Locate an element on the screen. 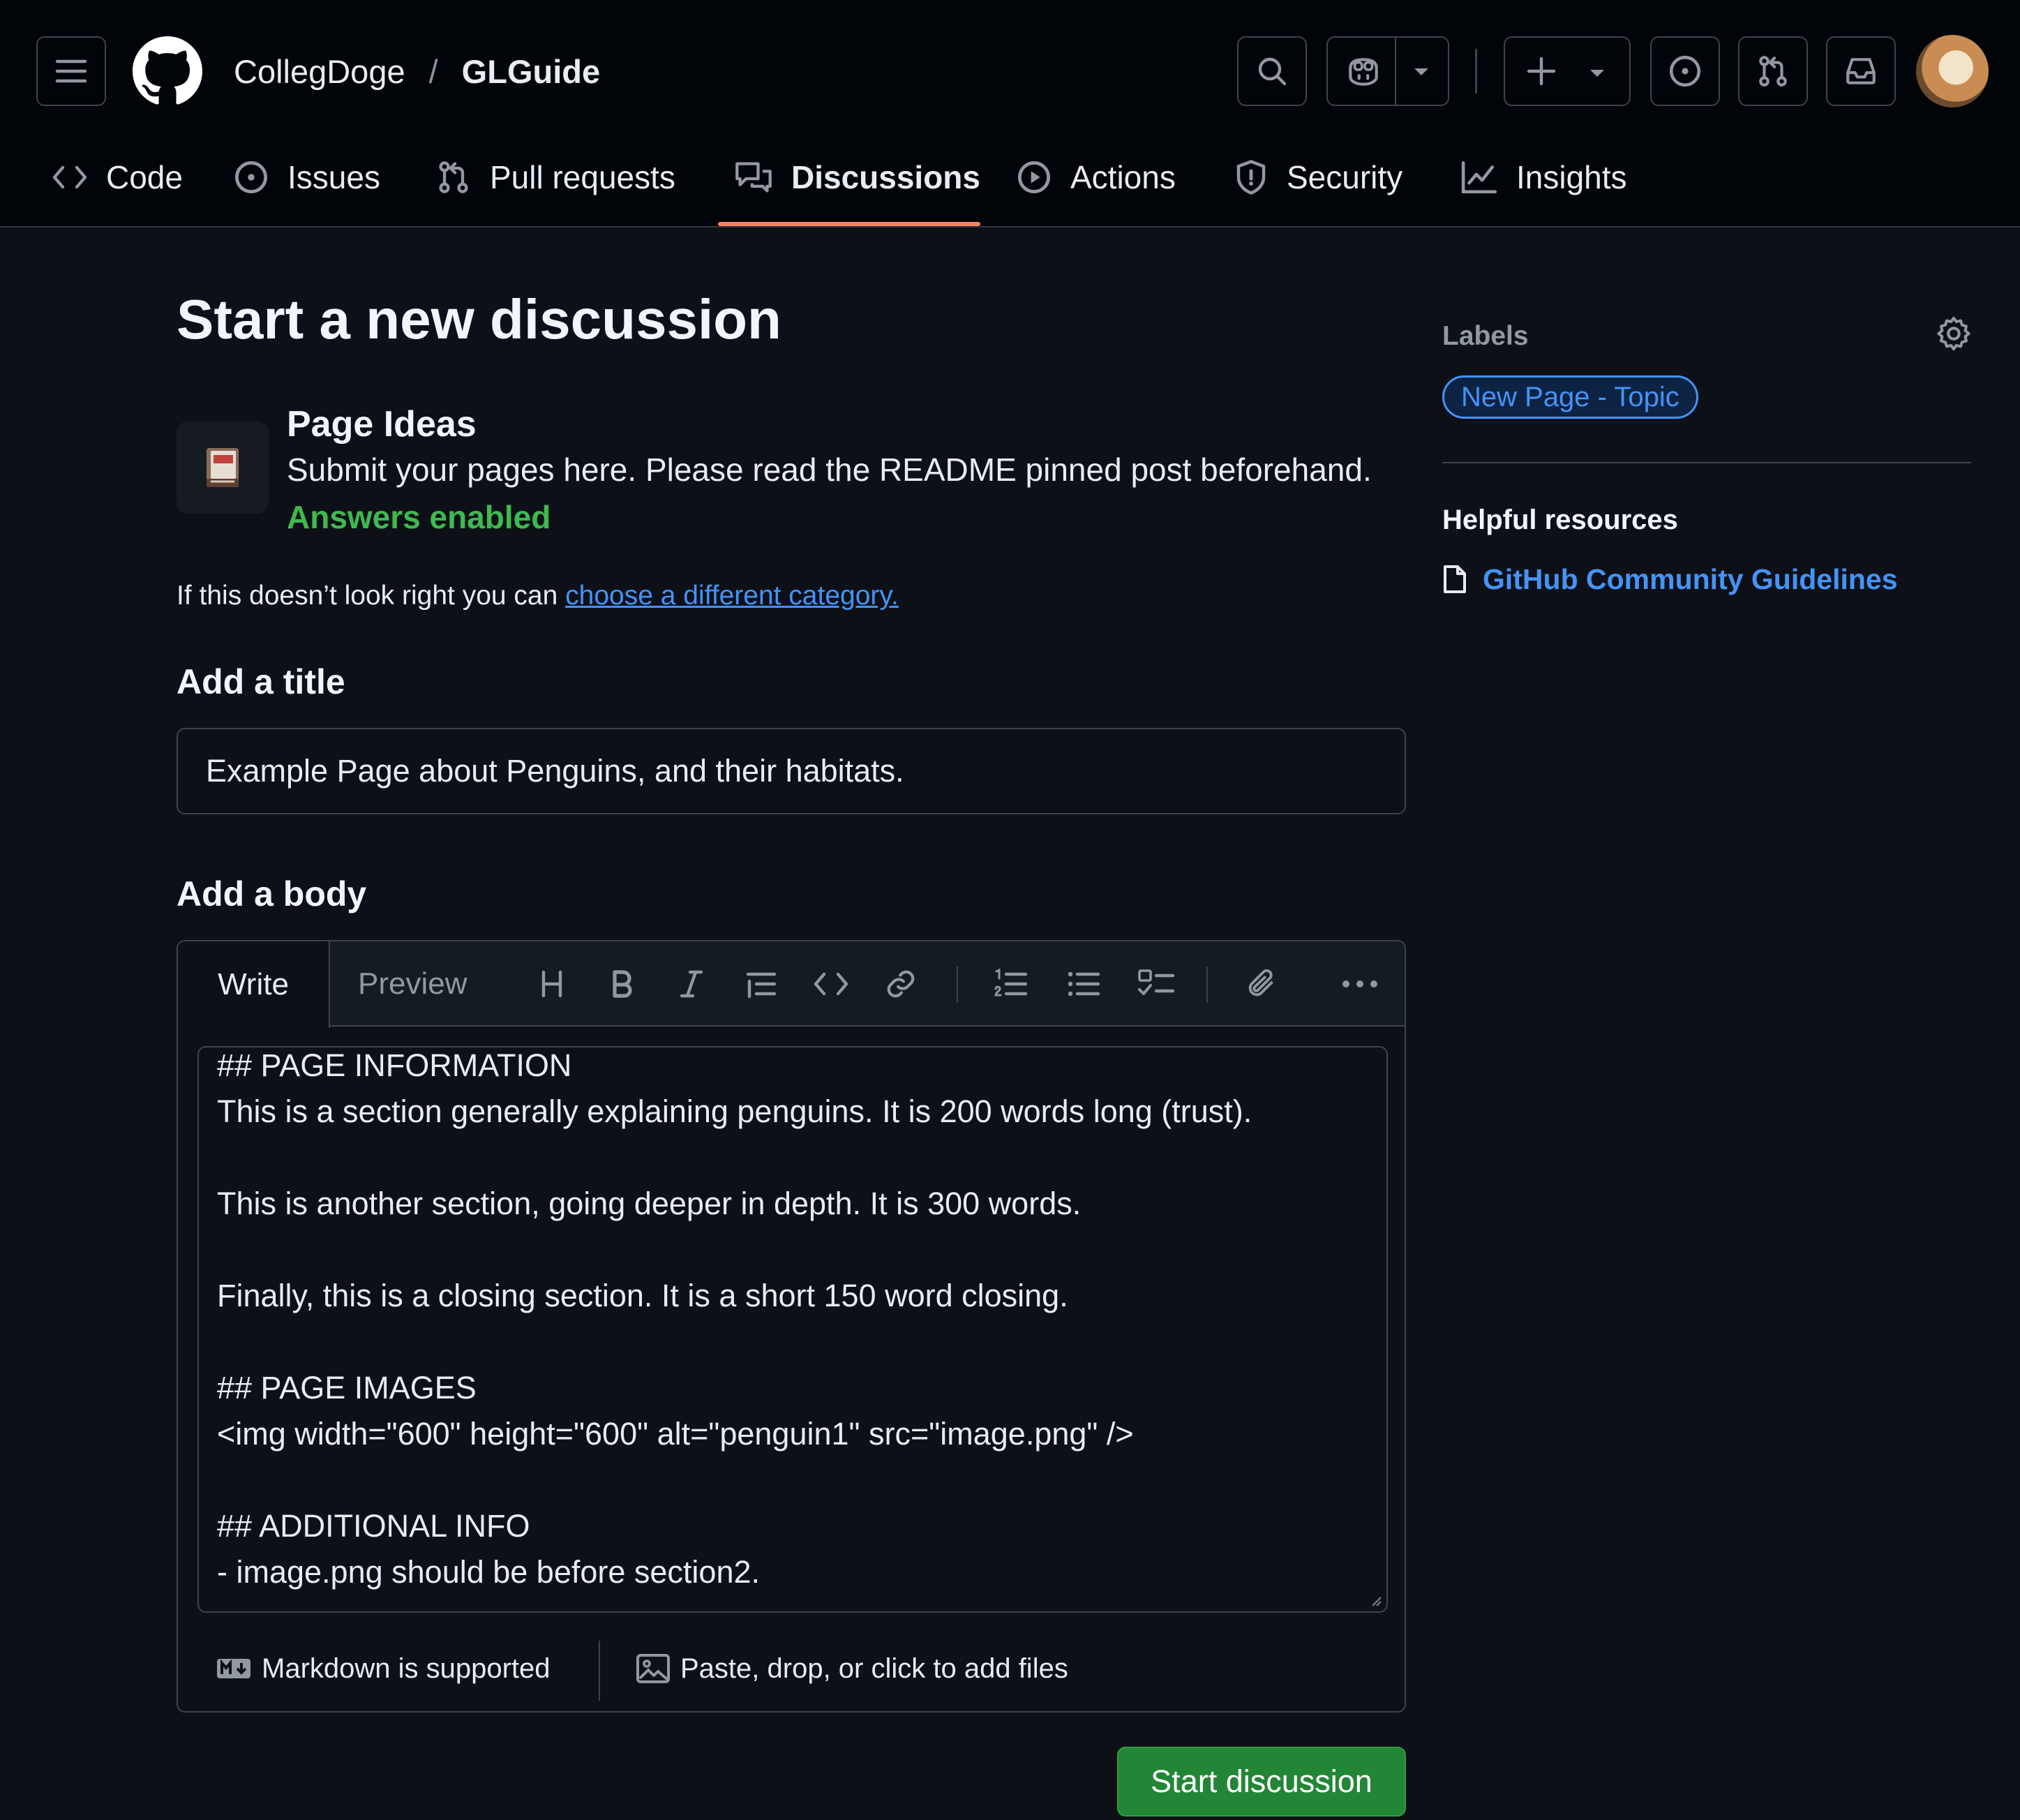 The width and height of the screenshot is (2020, 1820). repo-name-link: GLGuide is located at coordinates (531, 71).